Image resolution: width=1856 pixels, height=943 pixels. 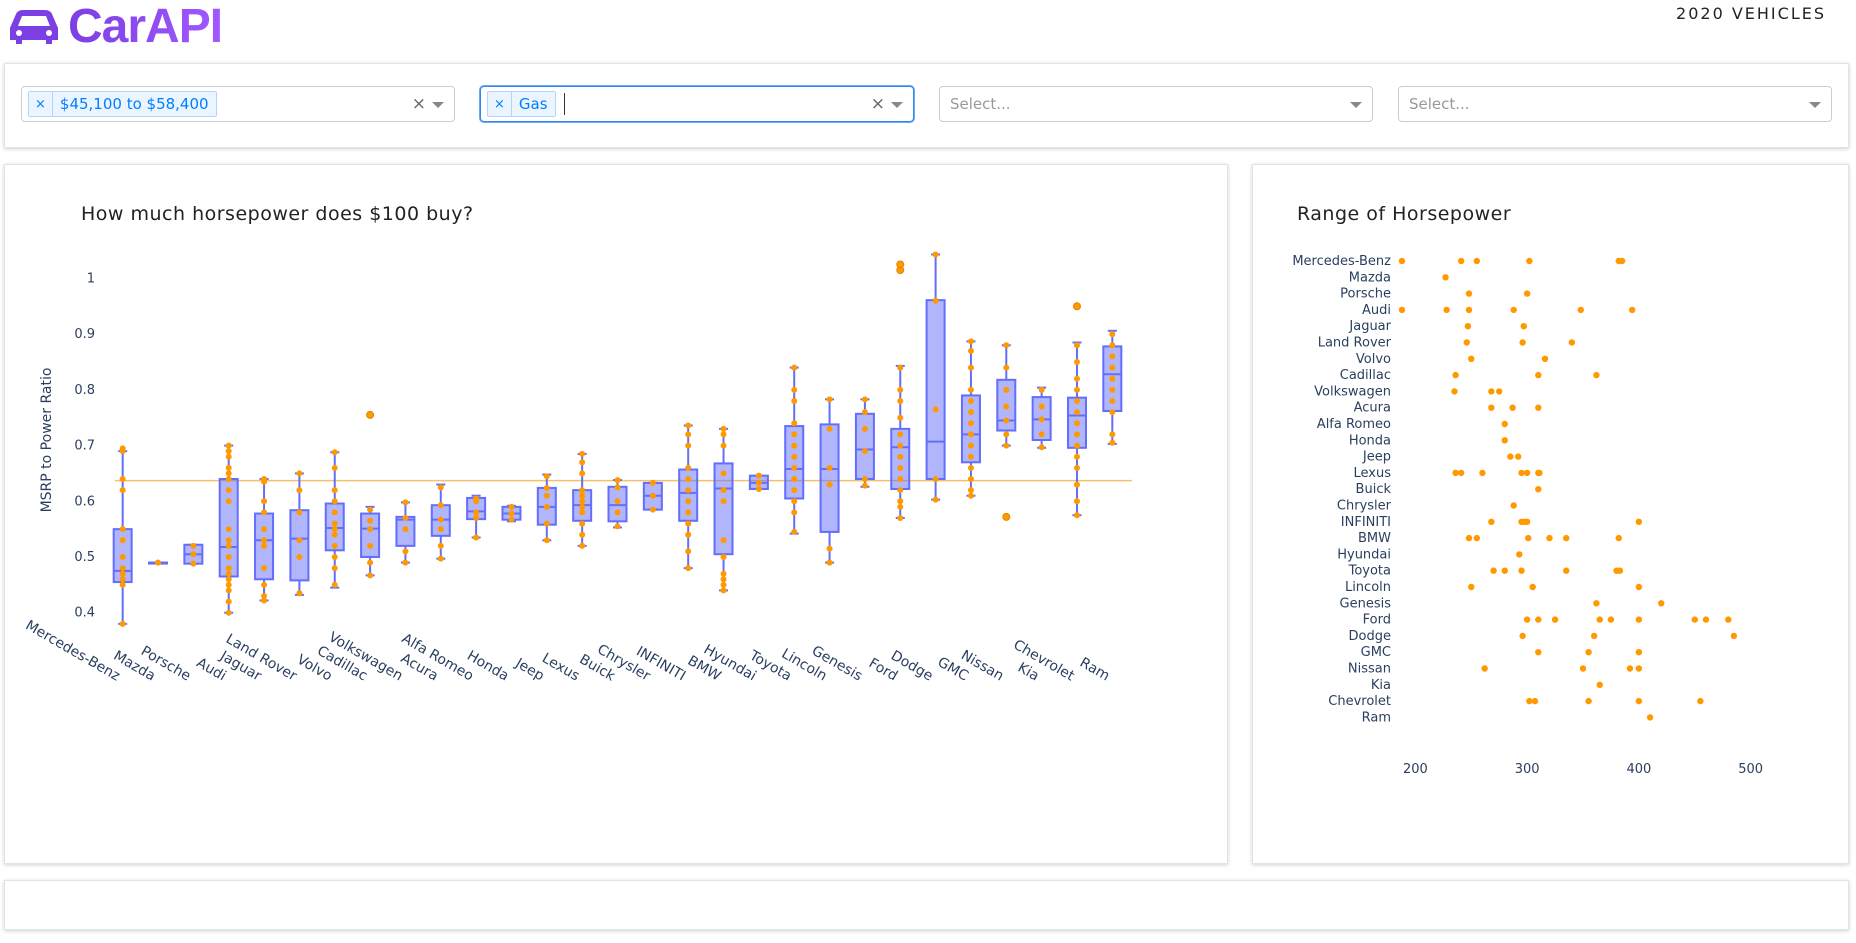 What do you see at coordinates (697, 104) in the screenshot?
I see `fuel-filter-select: × Gas ×` at bounding box center [697, 104].